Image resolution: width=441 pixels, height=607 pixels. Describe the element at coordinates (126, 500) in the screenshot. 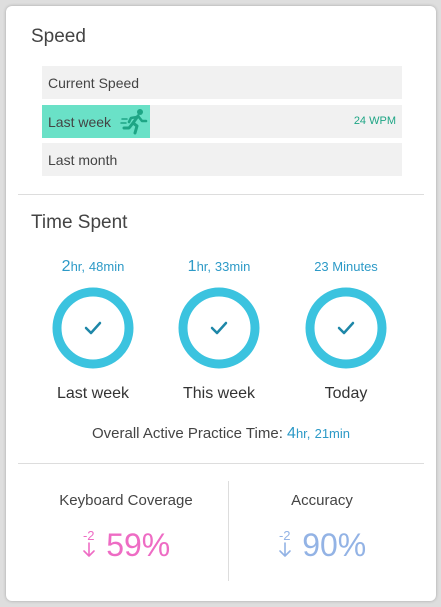

I see `stat-title: Keyboard Coverage` at that location.